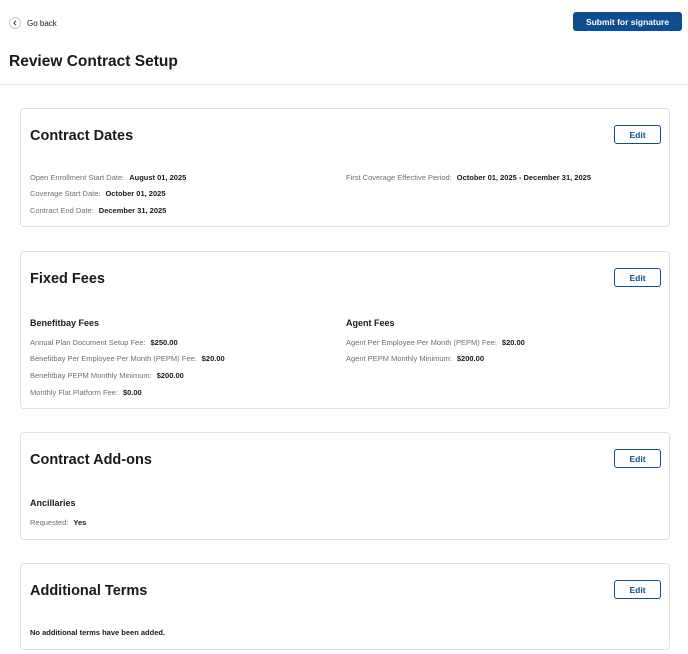  What do you see at coordinates (132, 210) in the screenshot?
I see `field-value: December 31, 2025` at bounding box center [132, 210].